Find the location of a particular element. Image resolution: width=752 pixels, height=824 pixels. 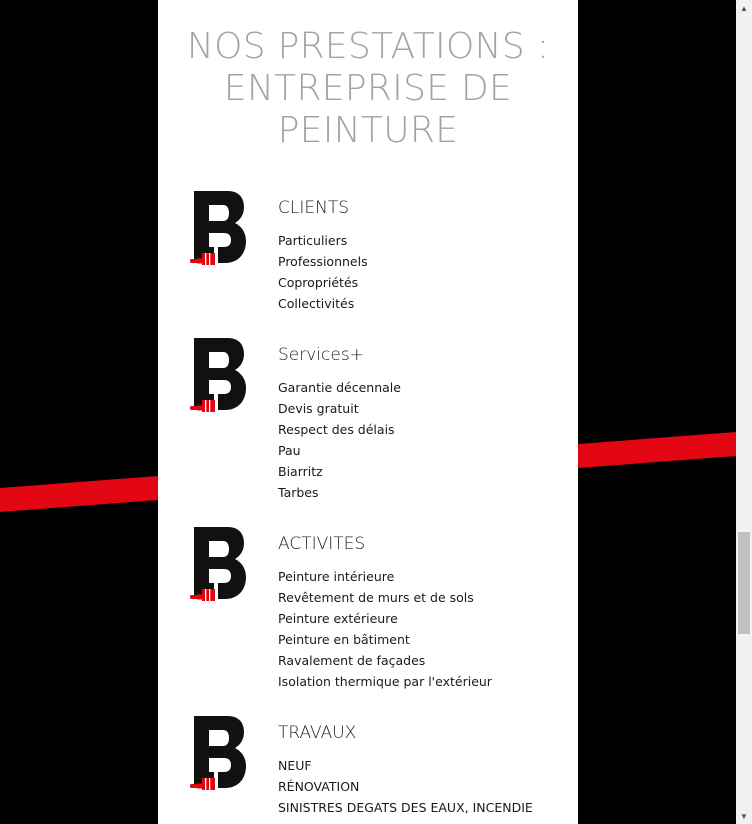

list-item: Peinture intérieure is located at coordinates (385, 576).